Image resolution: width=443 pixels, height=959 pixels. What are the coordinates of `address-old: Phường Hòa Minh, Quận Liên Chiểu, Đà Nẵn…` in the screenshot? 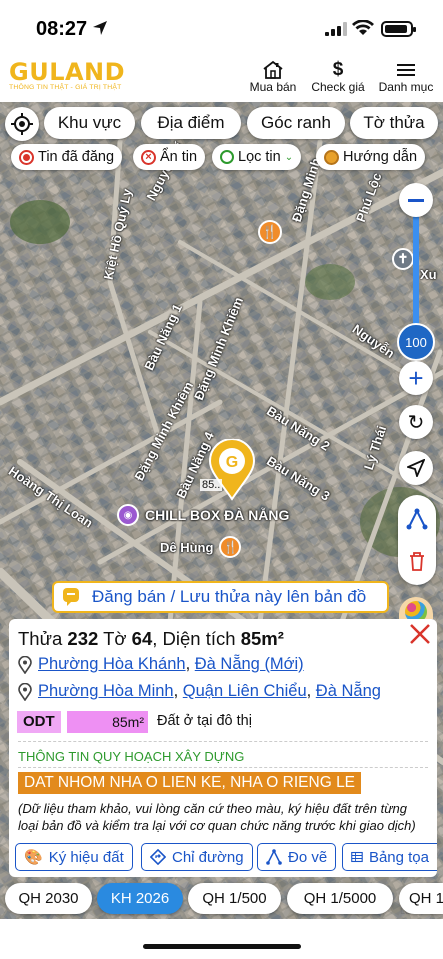 It's located at (199, 691).